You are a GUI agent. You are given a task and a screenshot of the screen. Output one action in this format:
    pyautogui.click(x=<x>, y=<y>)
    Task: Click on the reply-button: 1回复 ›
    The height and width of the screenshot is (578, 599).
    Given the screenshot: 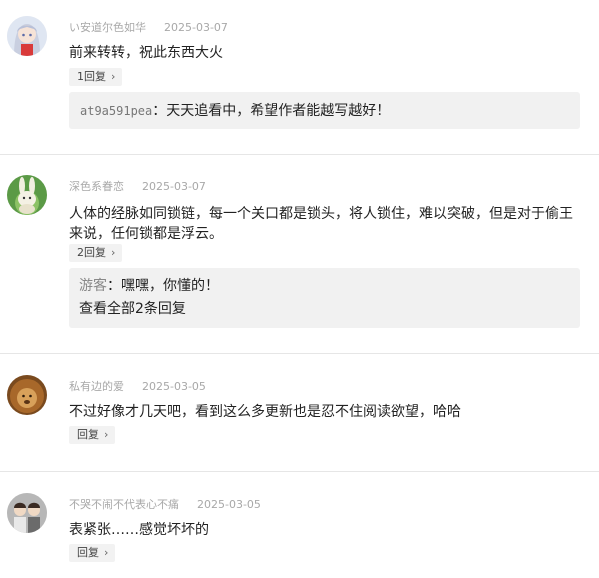 What is the action you would take?
    pyautogui.click(x=96, y=77)
    